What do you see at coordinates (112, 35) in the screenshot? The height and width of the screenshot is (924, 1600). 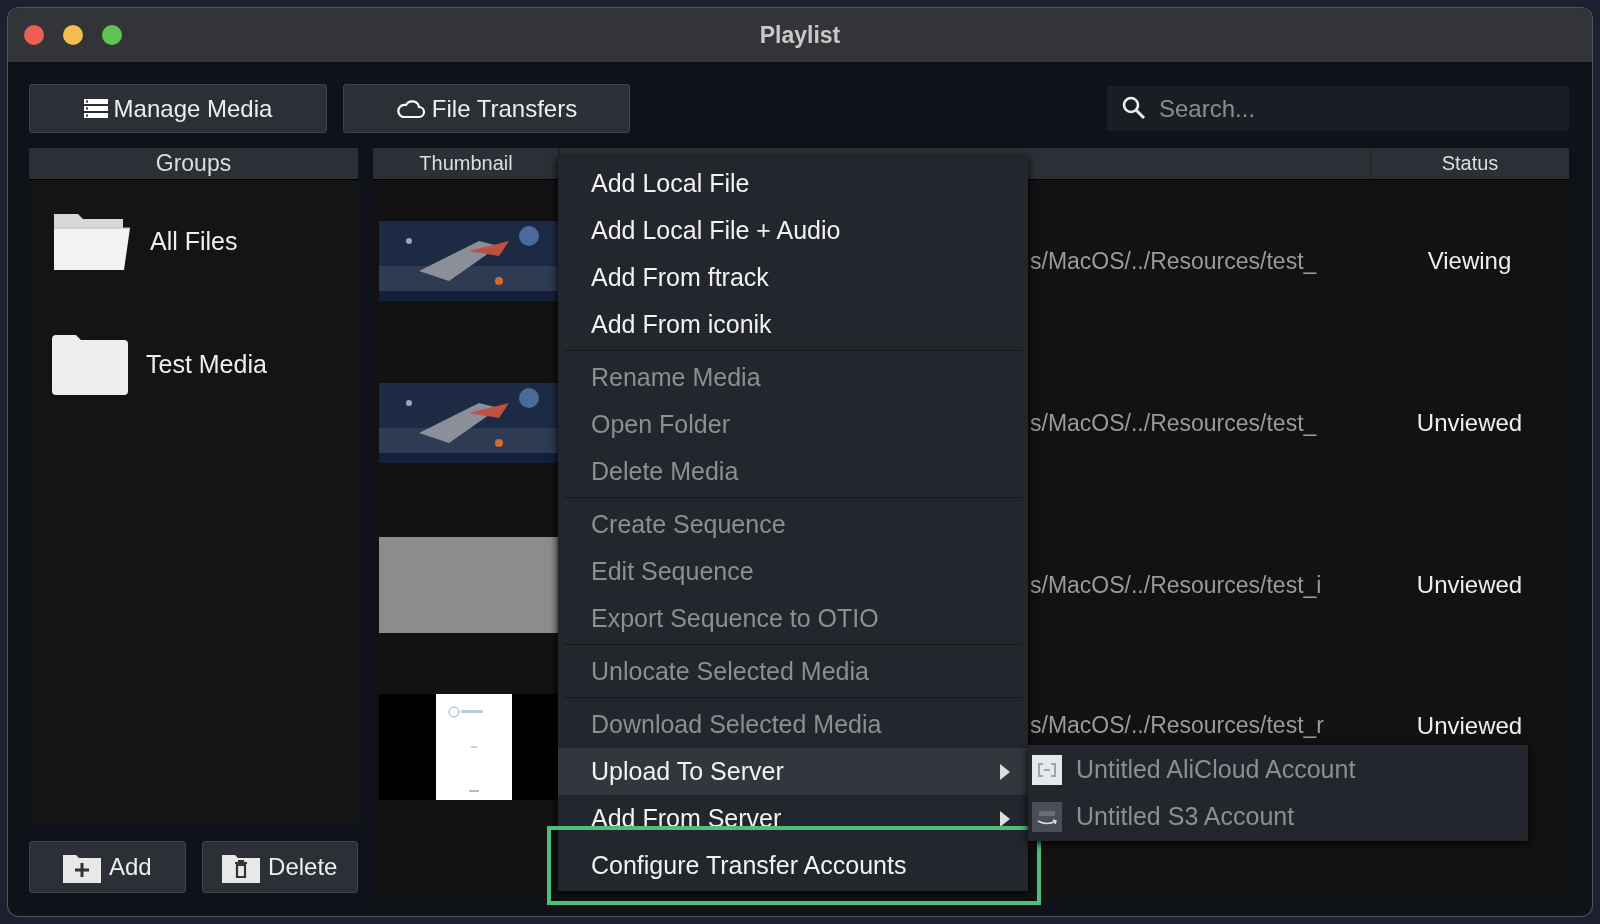 I see `zoom-button` at bounding box center [112, 35].